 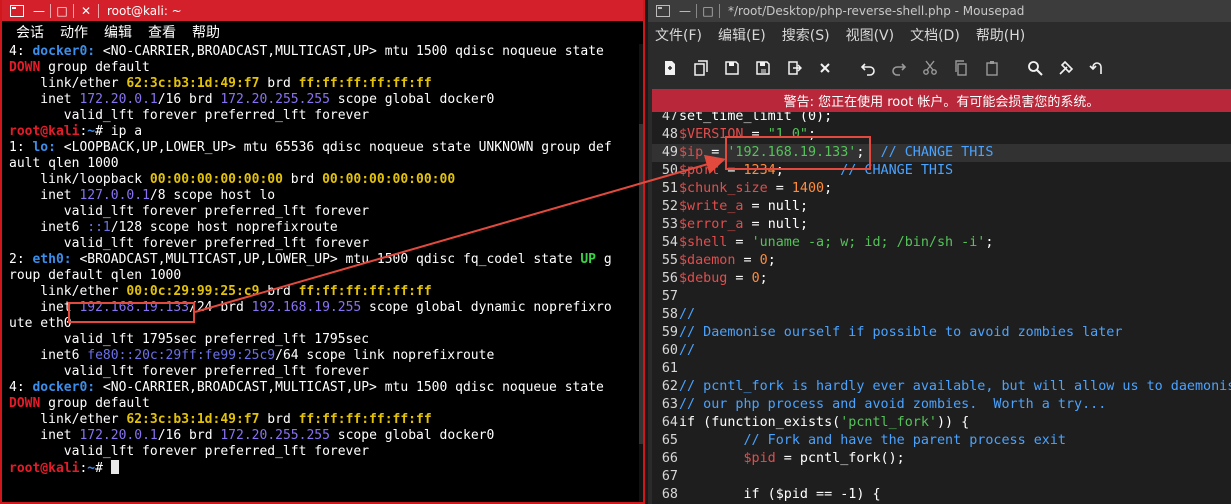 What do you see at coordinates (941, 459) in the screenshot?
I see `code-line: 66 $pid = pcntl_fork();` at bounding box center [941, 459].